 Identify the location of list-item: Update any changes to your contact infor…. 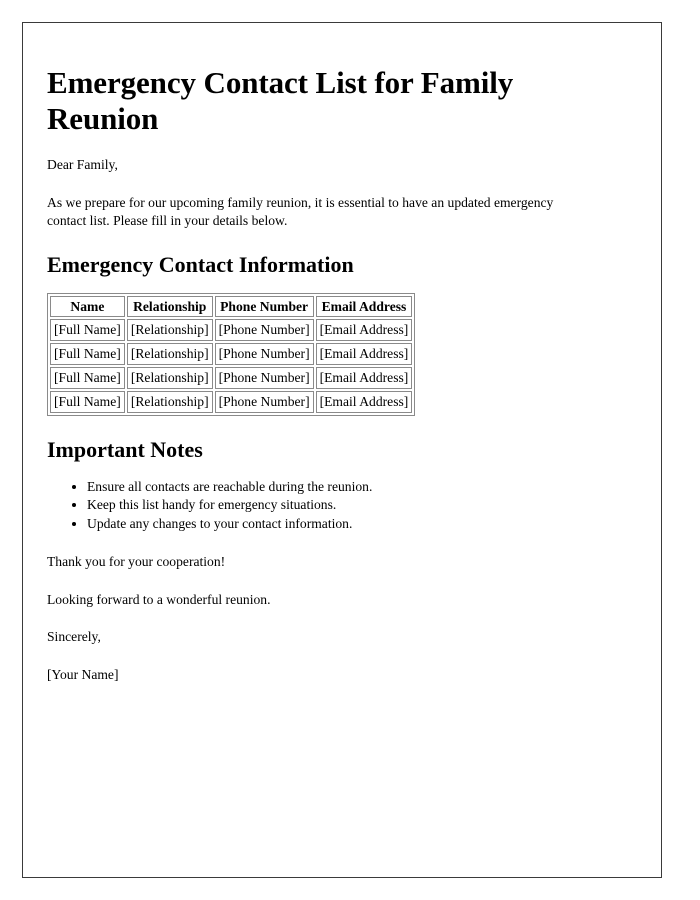
(362, 524).